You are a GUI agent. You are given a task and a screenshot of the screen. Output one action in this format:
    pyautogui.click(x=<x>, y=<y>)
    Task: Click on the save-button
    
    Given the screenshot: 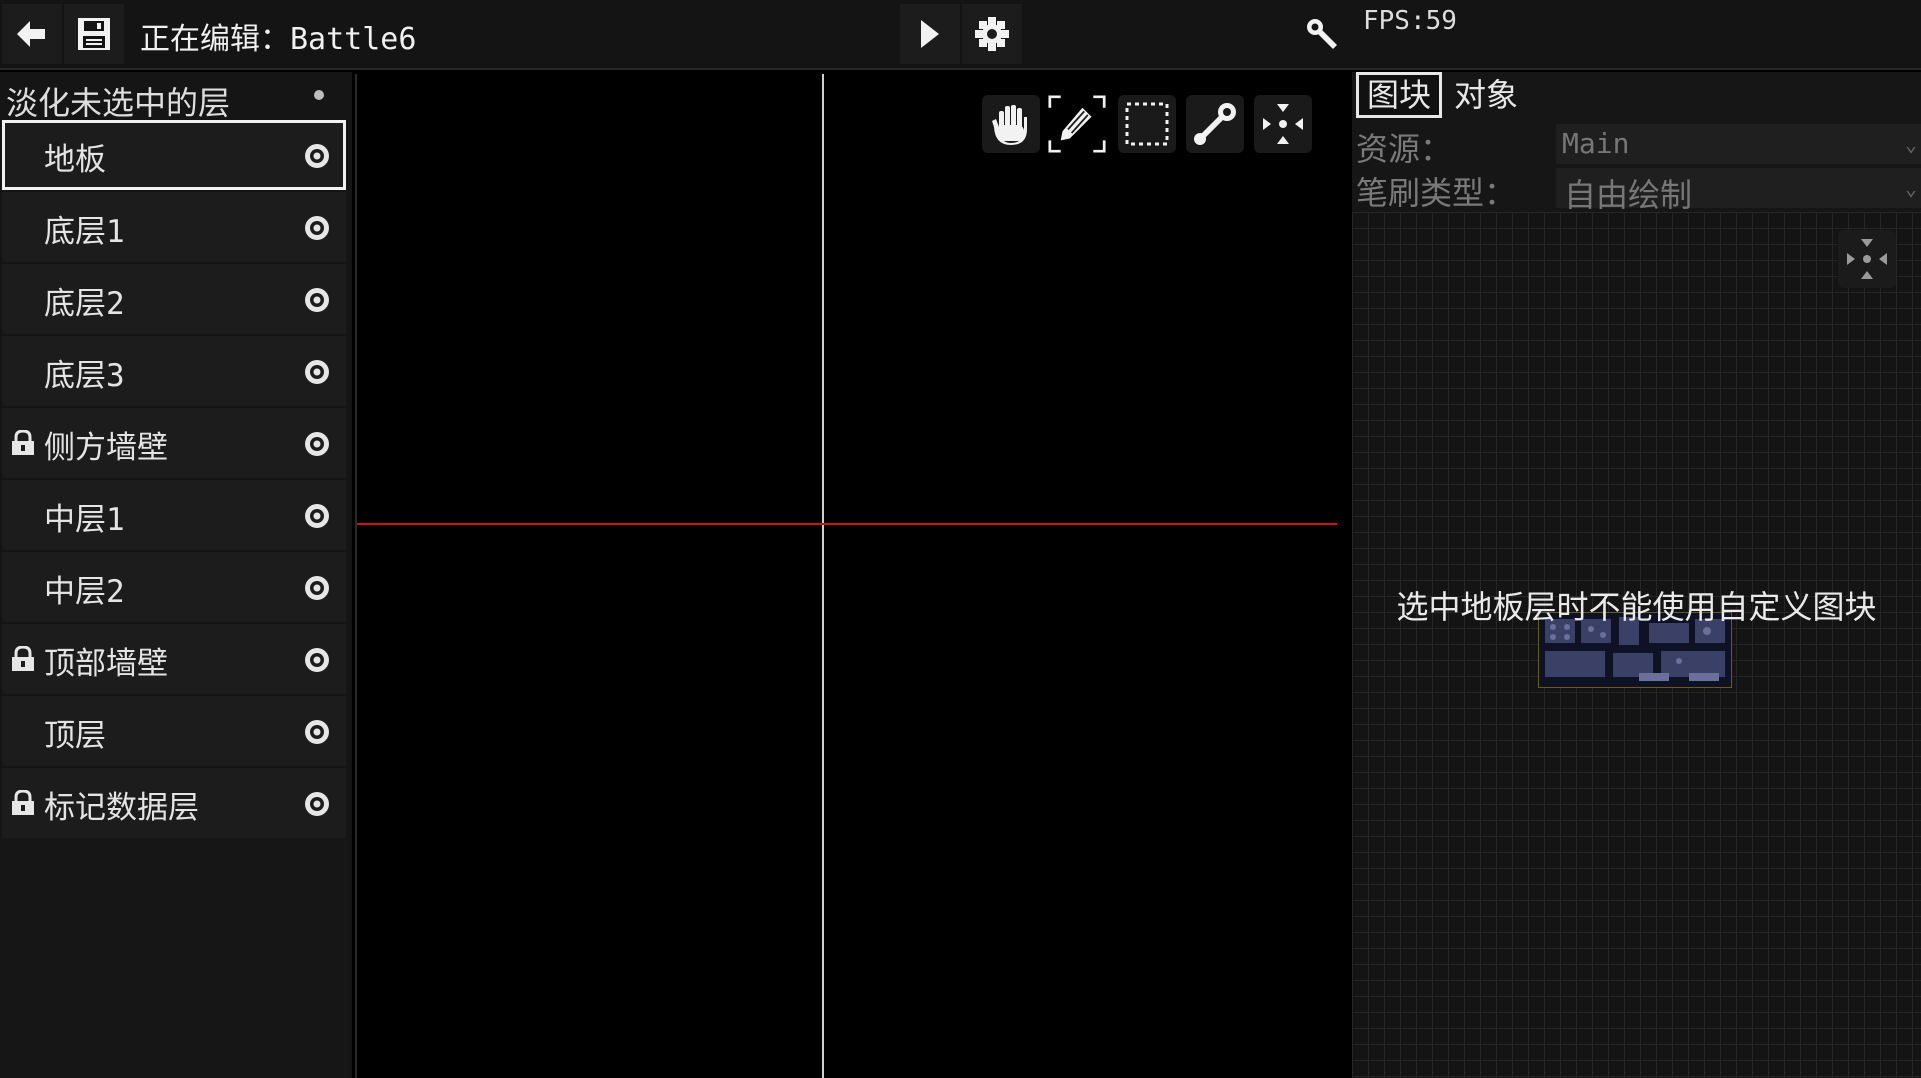 What is the action you would take?
    pyautogui.click(x=94, y=34)
    